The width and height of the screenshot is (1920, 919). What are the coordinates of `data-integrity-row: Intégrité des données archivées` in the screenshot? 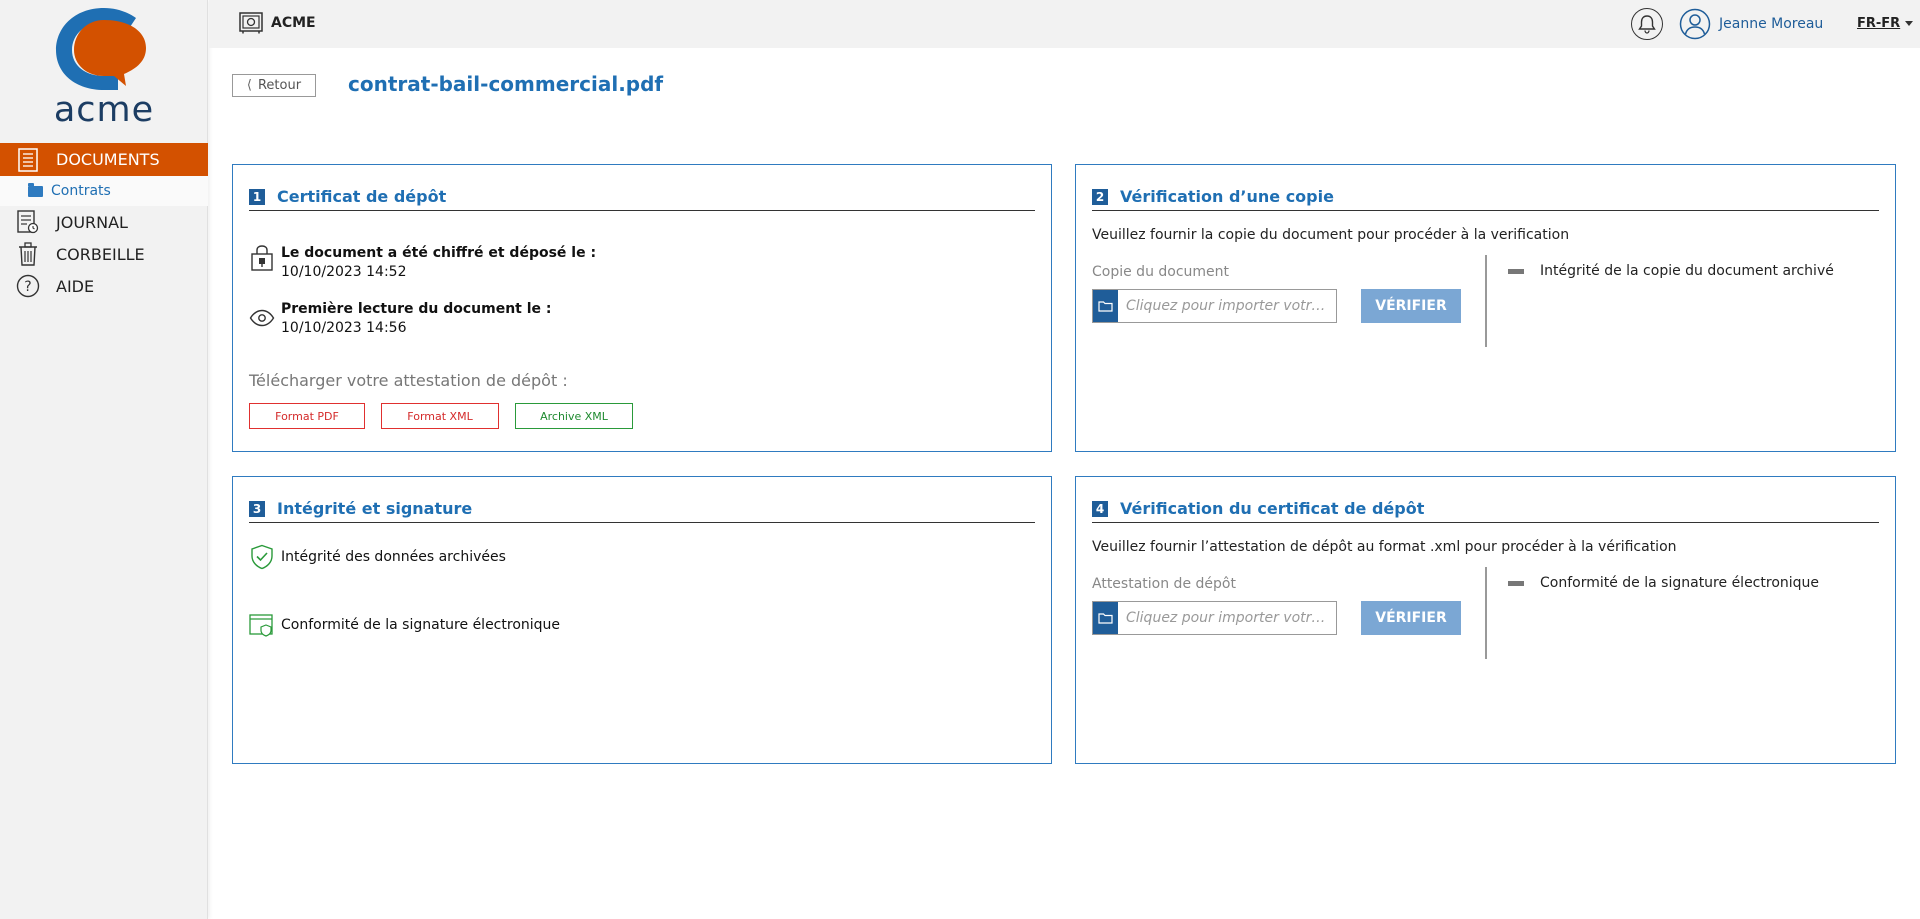 It's located at (377, 557).